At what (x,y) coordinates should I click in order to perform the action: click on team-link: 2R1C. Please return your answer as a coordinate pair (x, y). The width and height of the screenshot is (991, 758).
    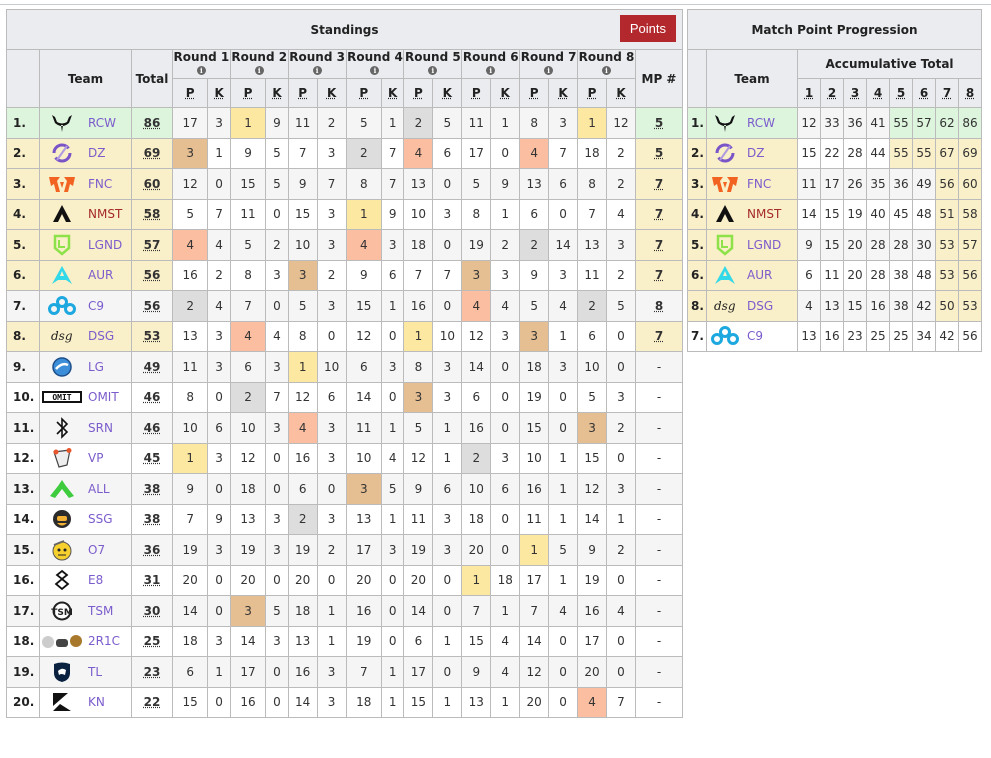
    Looking at the image, I should click on (108, 641).